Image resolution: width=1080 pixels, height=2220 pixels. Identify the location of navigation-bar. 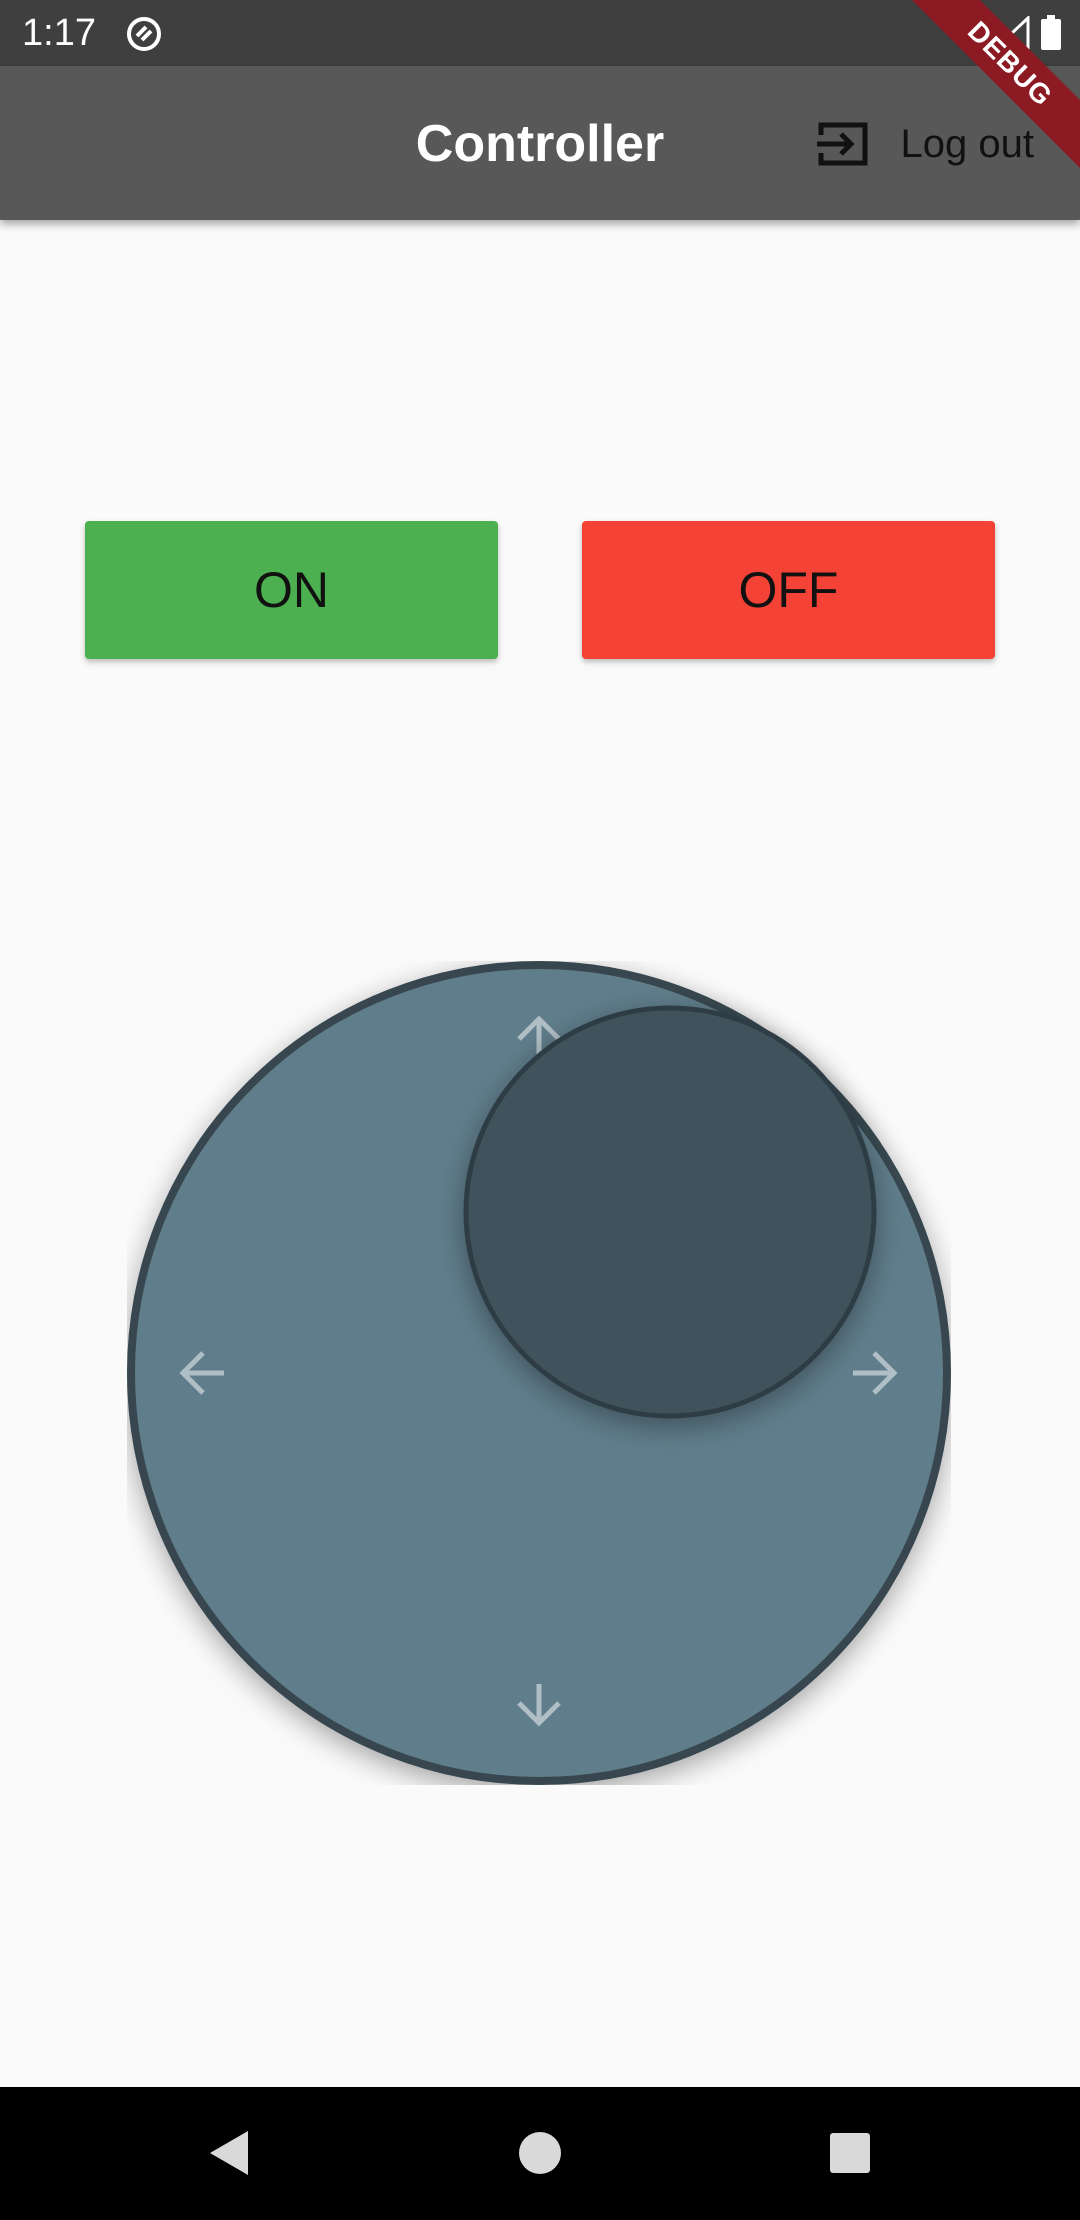
(540, 2153).